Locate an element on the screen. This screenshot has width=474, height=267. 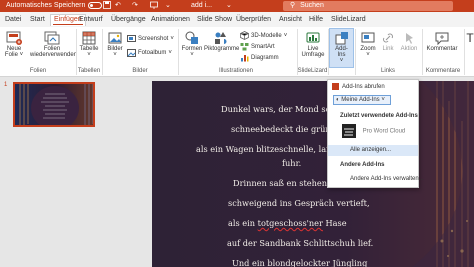
zoom-icon is located at coordinates (368, 37).